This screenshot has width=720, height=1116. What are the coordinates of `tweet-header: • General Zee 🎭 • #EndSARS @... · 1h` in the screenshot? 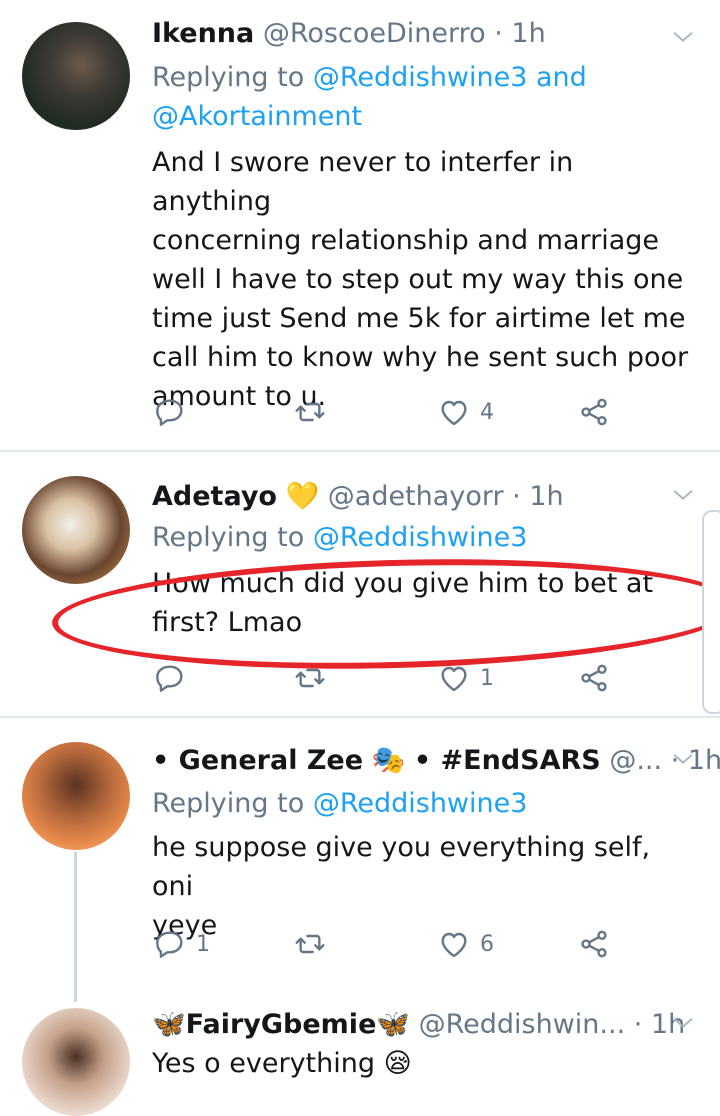 It's located at (436, 760).